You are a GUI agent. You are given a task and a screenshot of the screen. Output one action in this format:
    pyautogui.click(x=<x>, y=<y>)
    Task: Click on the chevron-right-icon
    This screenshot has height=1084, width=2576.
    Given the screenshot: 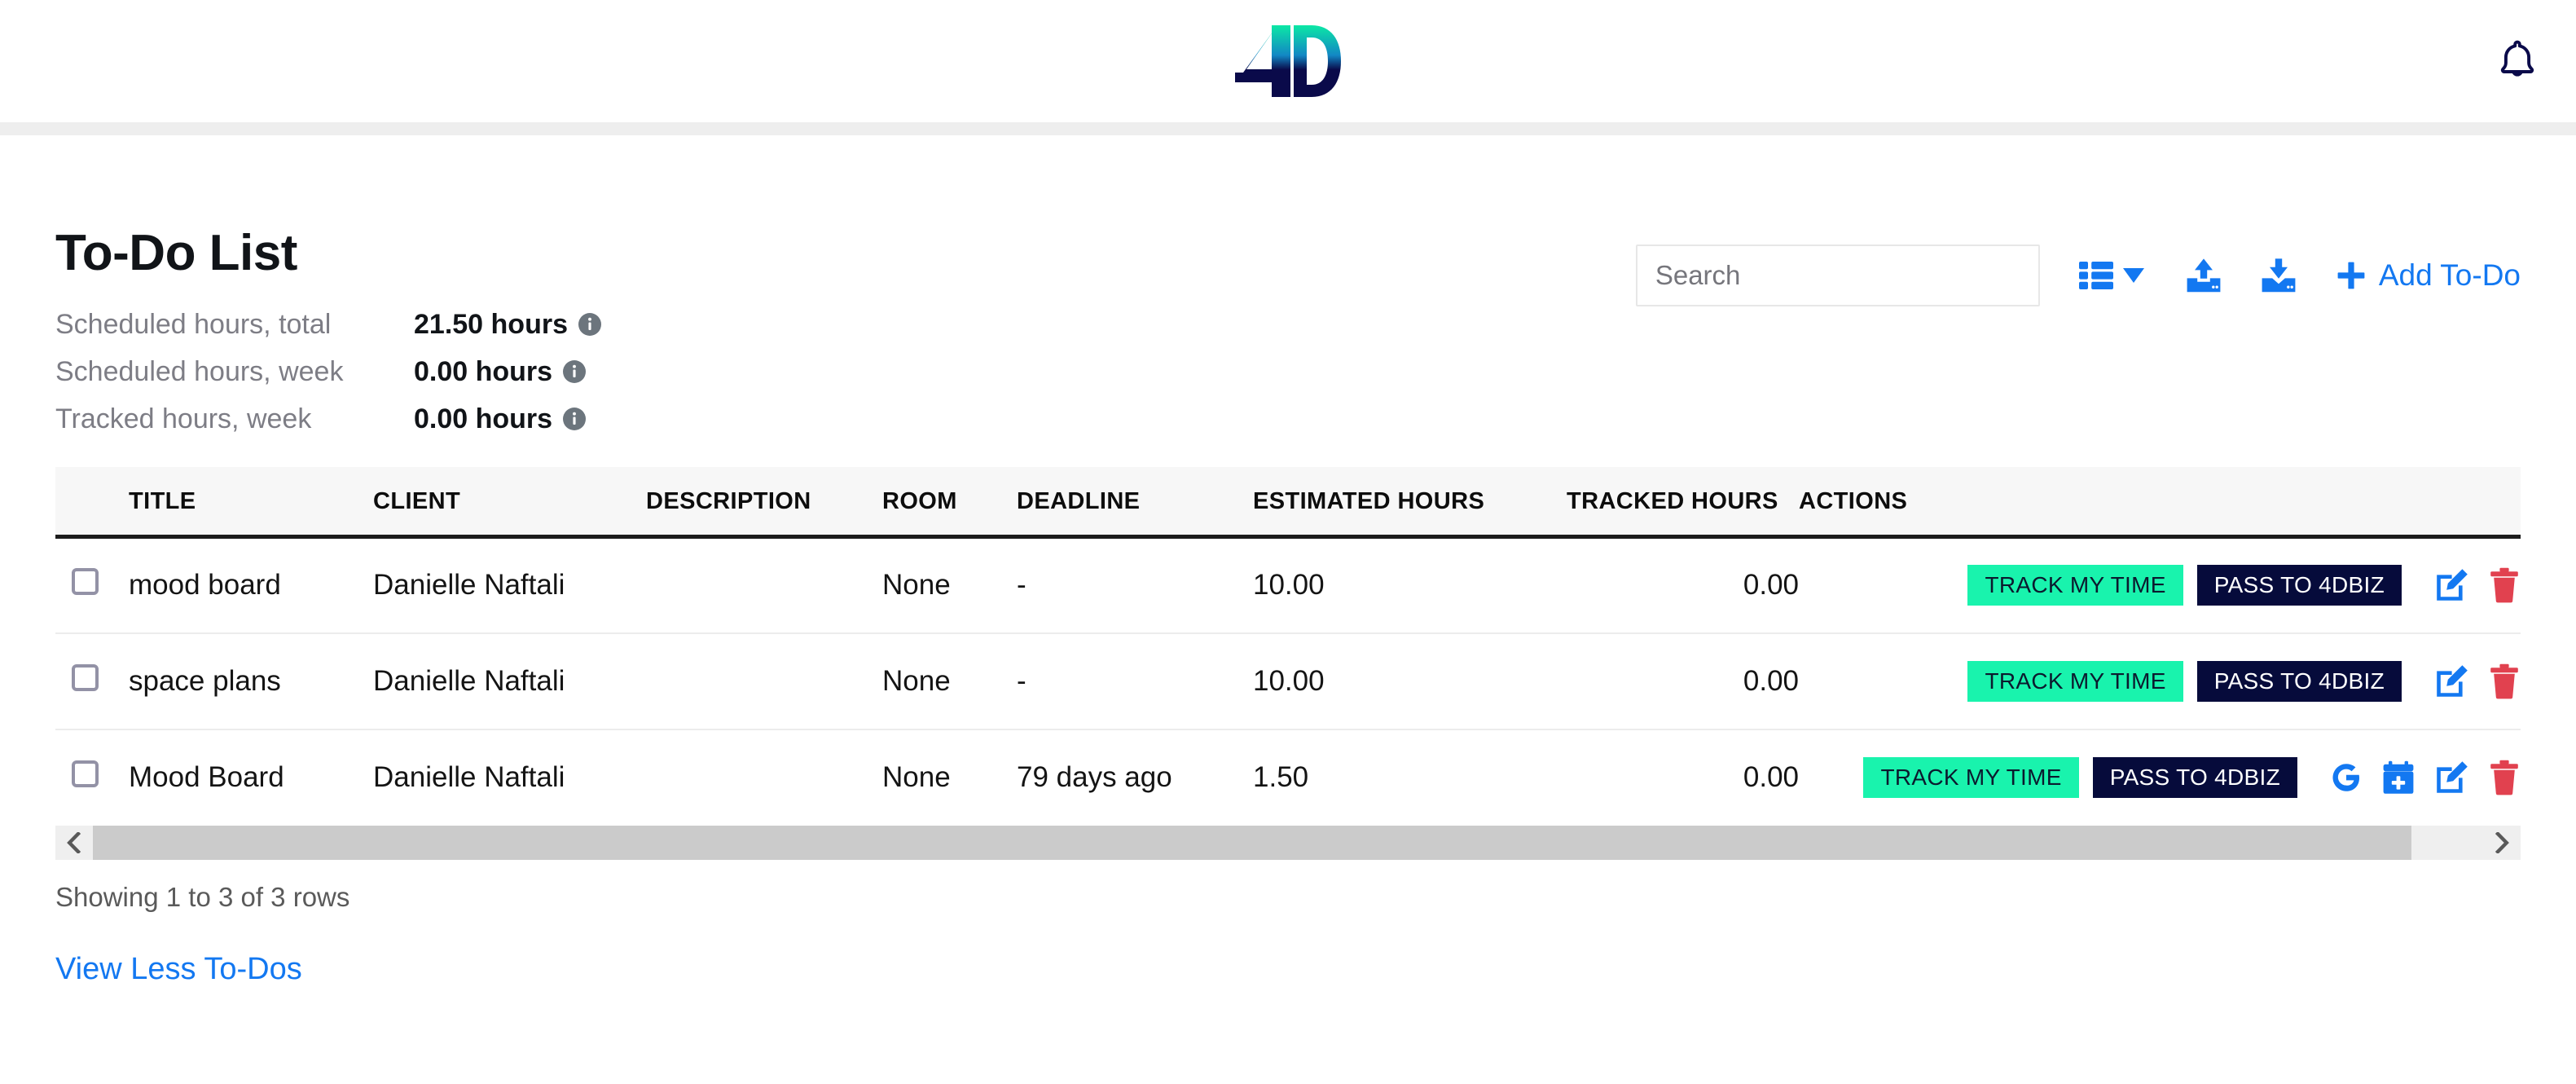 What is the action you would take?
    pyautogui.click(x=2502, y=842)
    